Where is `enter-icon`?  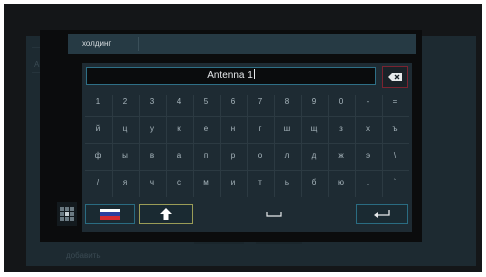
enter-icon is located at coordinates (382, 214).